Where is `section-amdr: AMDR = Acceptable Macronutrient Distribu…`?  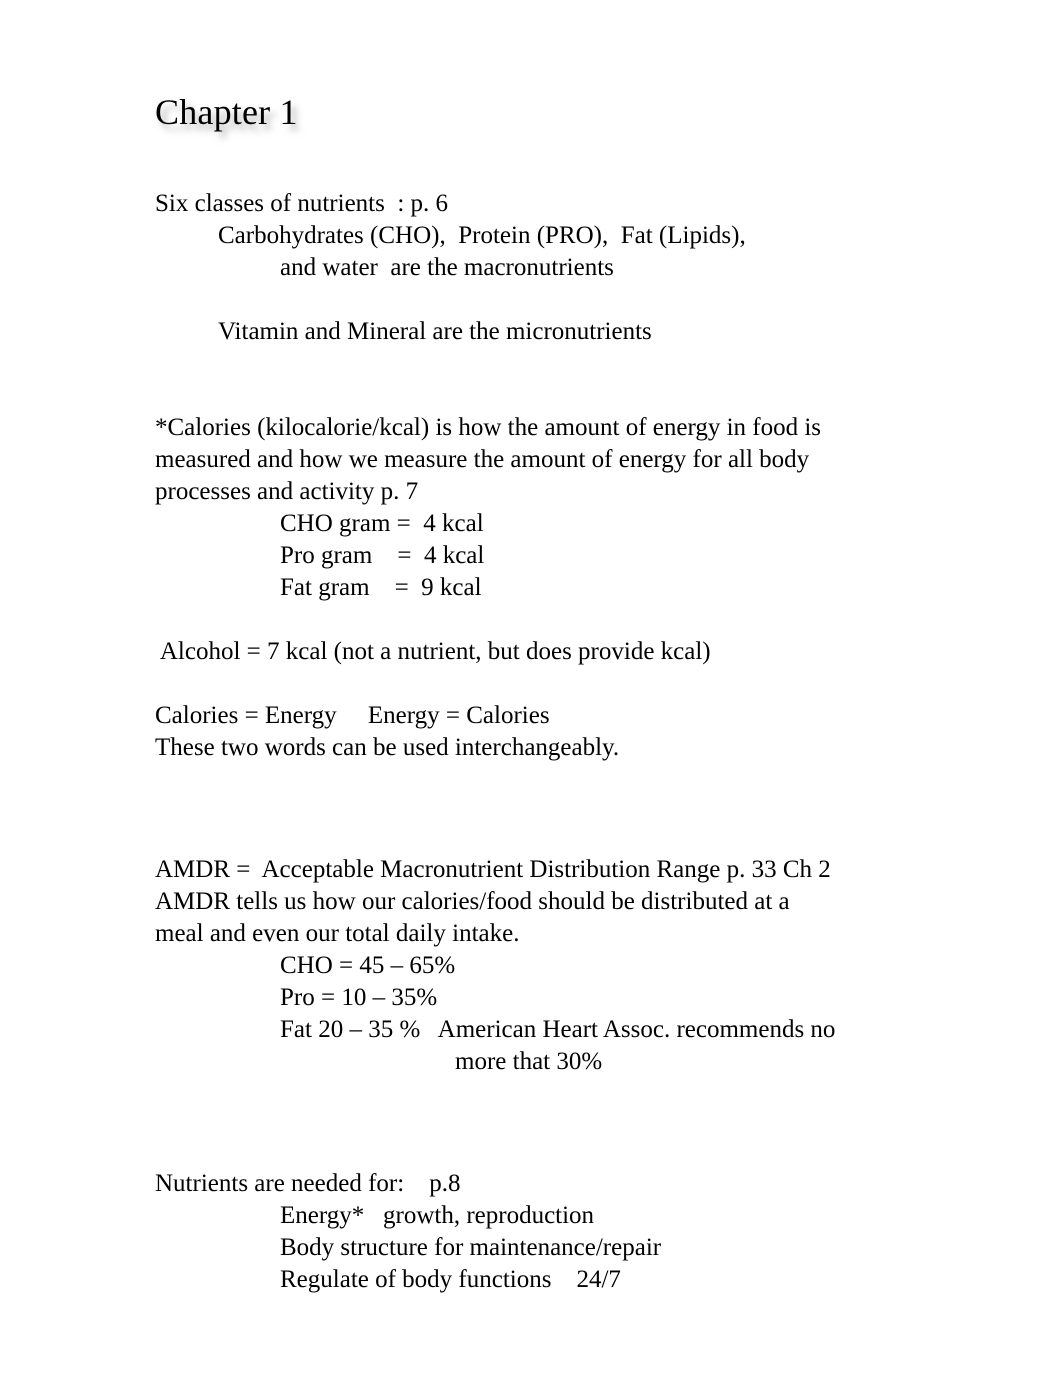 section-amdr: AMDR = Acceptable Macronutrient Distribu… is located at coordinates (555, 966).